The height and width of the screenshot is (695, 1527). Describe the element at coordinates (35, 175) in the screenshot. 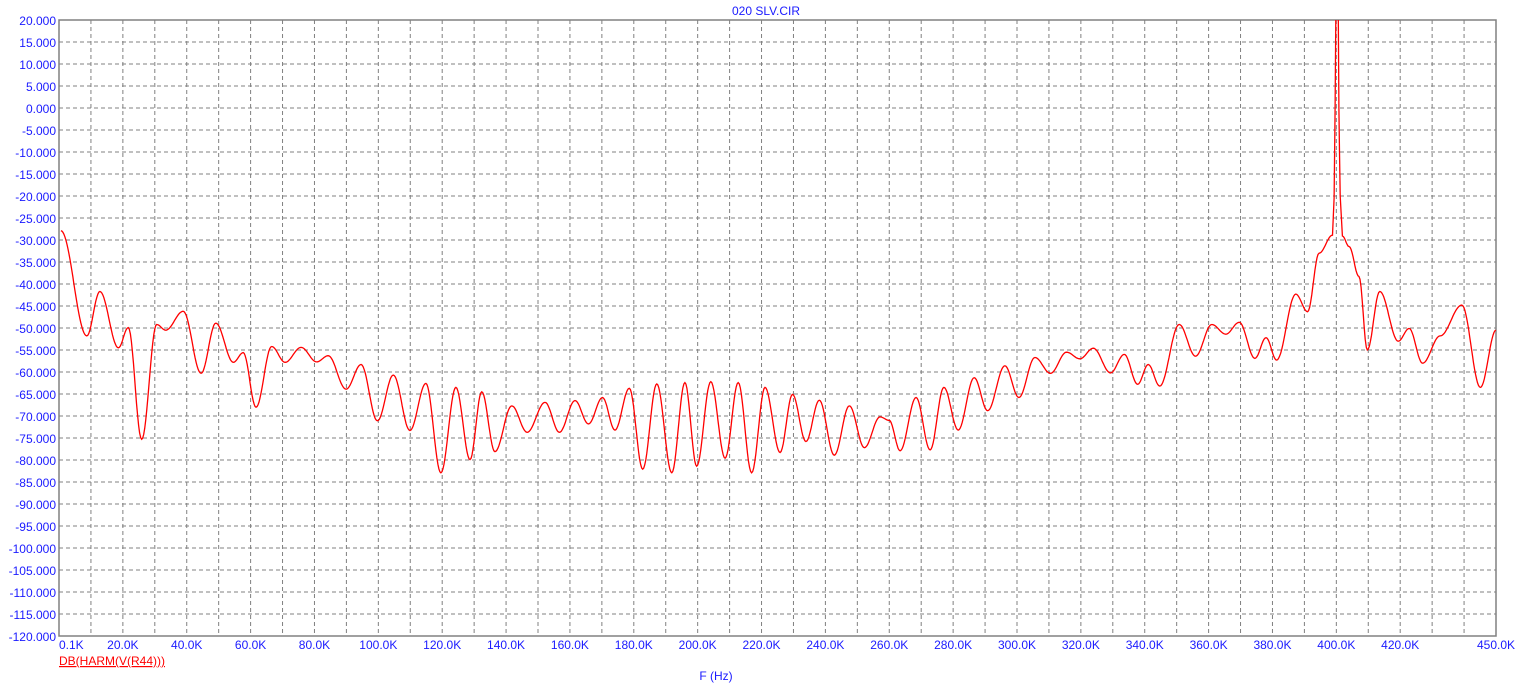

I see `y-tick-label: -15.000` at that location.